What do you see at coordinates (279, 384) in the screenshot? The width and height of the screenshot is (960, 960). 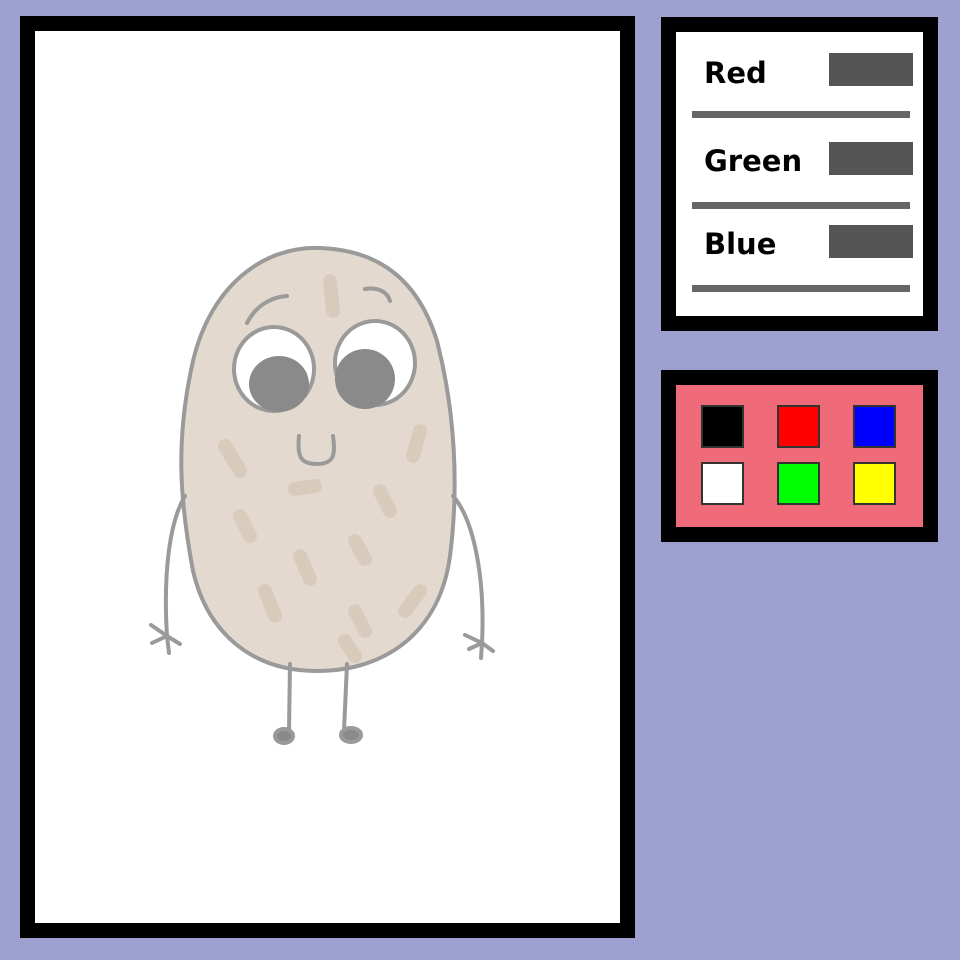 I see `left-pupil` at bounding box center [279, 384].